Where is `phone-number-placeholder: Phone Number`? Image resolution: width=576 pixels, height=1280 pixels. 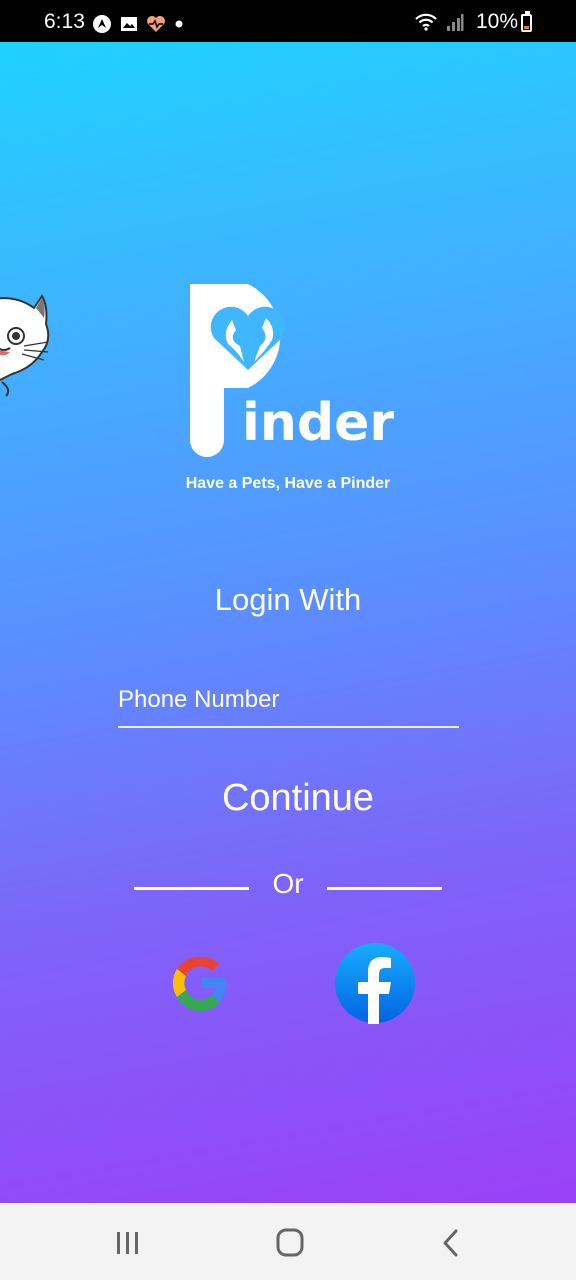
phone-number-placeholder: Phone Number is located at coordinates (199, 699).